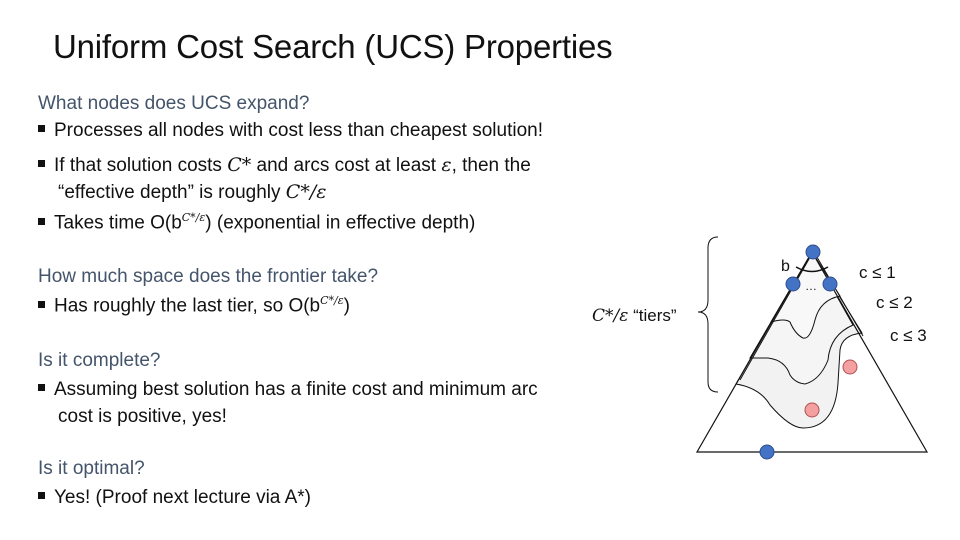 The image size is (960, 540). What do you see at coordinates (785, 266) in the screenshot?
I see `branch-label: b` at bounding box center [785, 266].